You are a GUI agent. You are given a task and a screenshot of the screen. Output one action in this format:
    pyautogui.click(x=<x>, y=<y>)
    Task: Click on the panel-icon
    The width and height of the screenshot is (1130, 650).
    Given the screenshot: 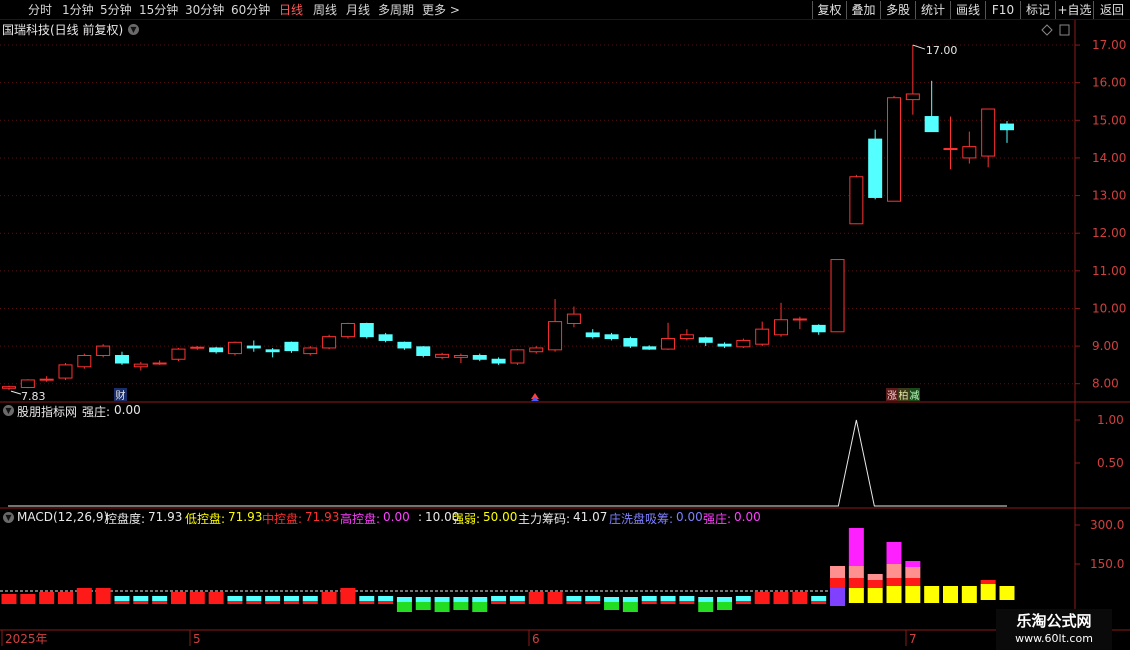 What is the action you would take?
    pyautogui.click(x=1064, y=30)
    